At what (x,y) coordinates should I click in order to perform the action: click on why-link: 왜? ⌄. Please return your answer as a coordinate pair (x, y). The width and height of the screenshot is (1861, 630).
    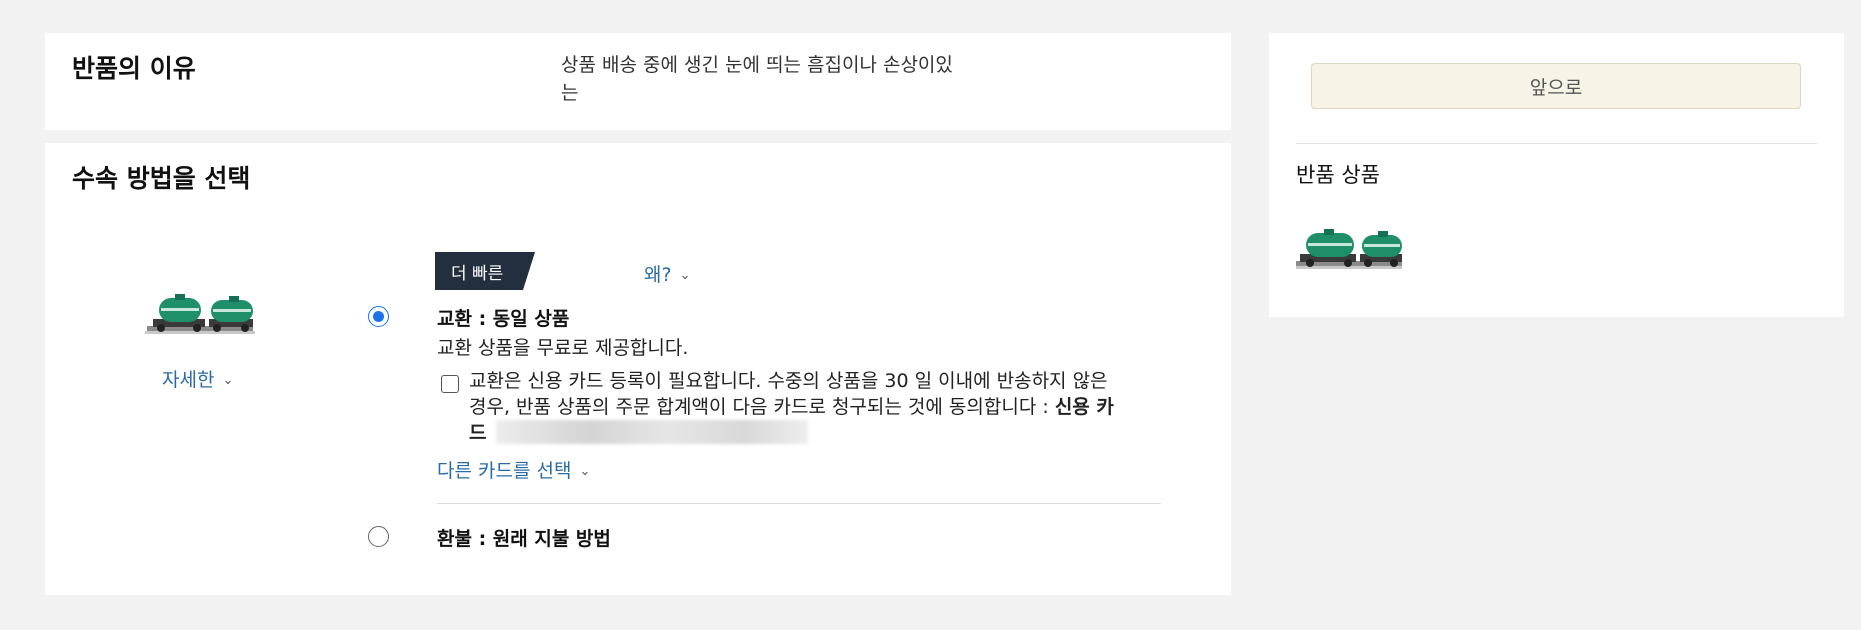
    Looking at the image, I should click on (667, 273).